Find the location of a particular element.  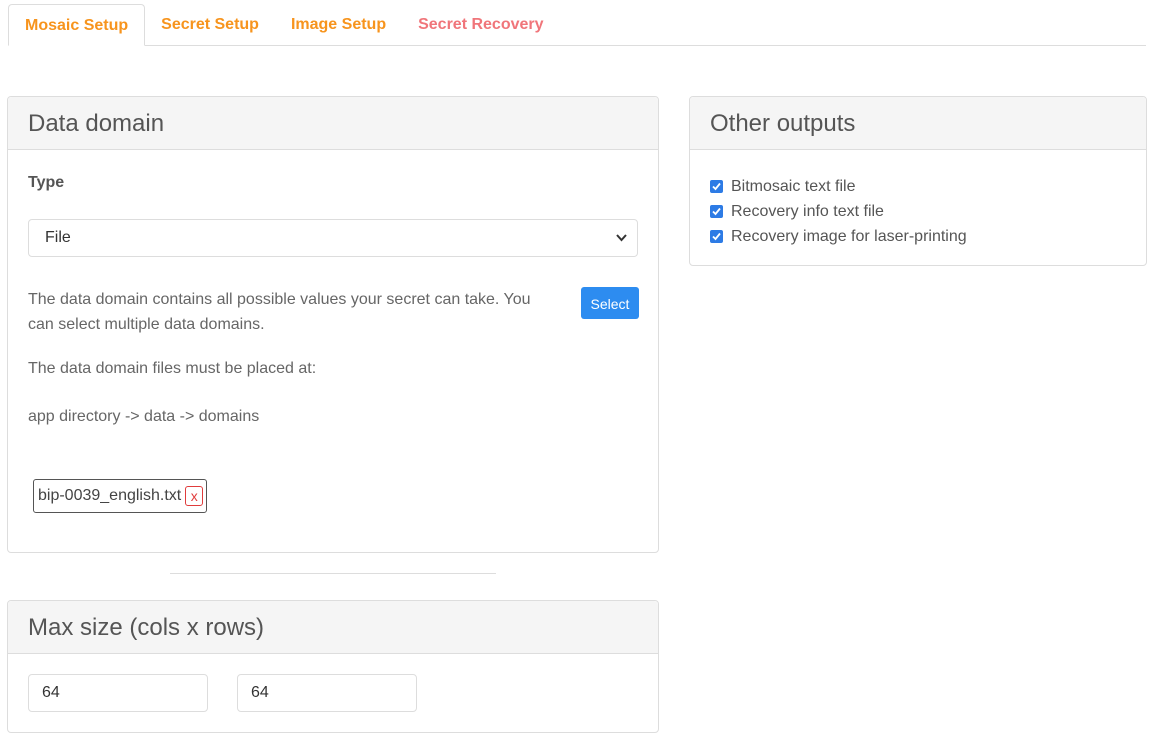

option-recovery-info-text-file: Recovery info text file is located at coordinates (838, 211).